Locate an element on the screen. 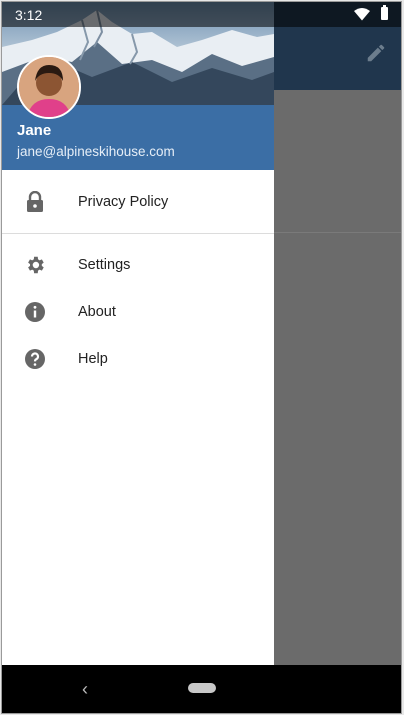 Image resolution: width=404 pixels, height=715 pixels. user-avatar is located at coordinates (49, 87).